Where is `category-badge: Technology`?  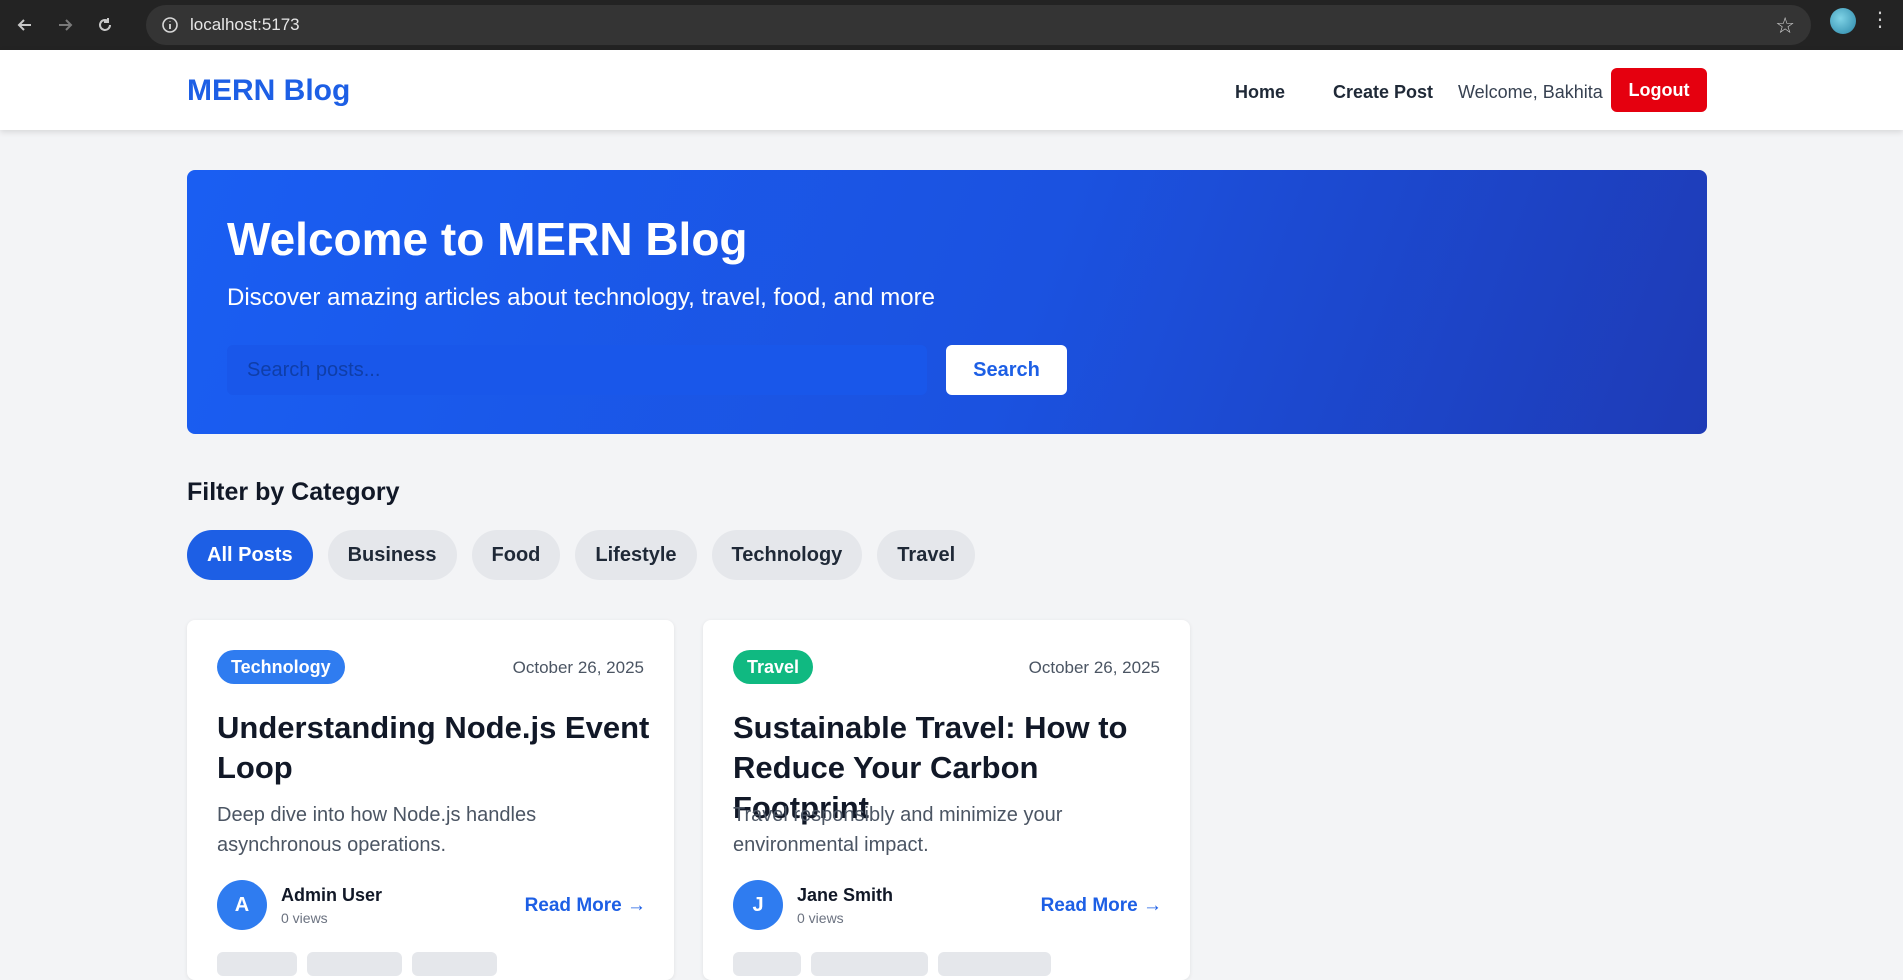 category-badge: Technology is located at coordinates (281, 667).